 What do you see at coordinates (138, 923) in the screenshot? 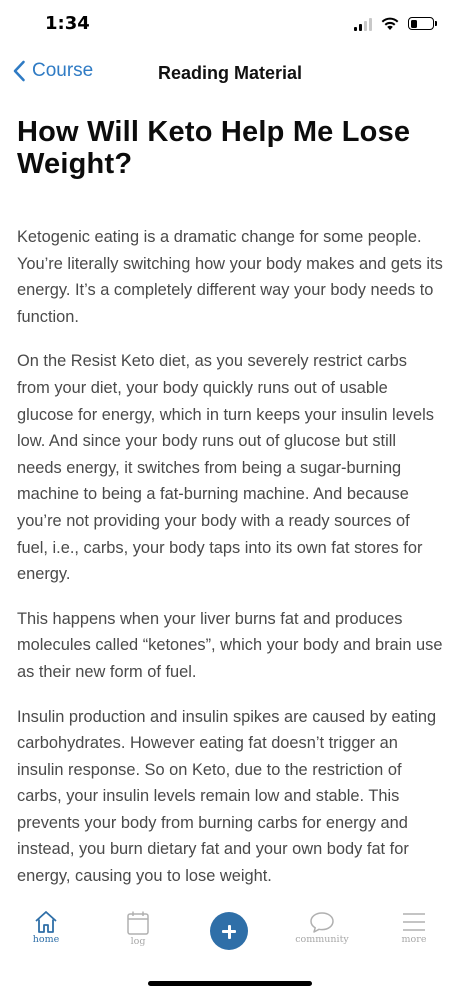
I see `calendar-icon` at bounding box center [138, 923].